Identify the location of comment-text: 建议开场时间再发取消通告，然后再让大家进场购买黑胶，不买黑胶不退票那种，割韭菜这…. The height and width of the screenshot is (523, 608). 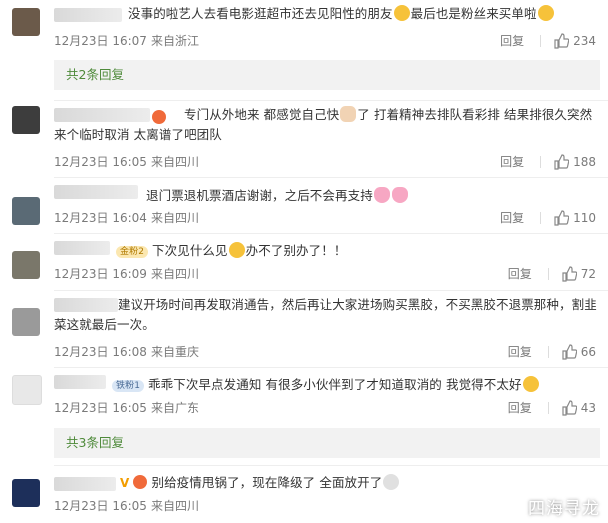
(325, 314).